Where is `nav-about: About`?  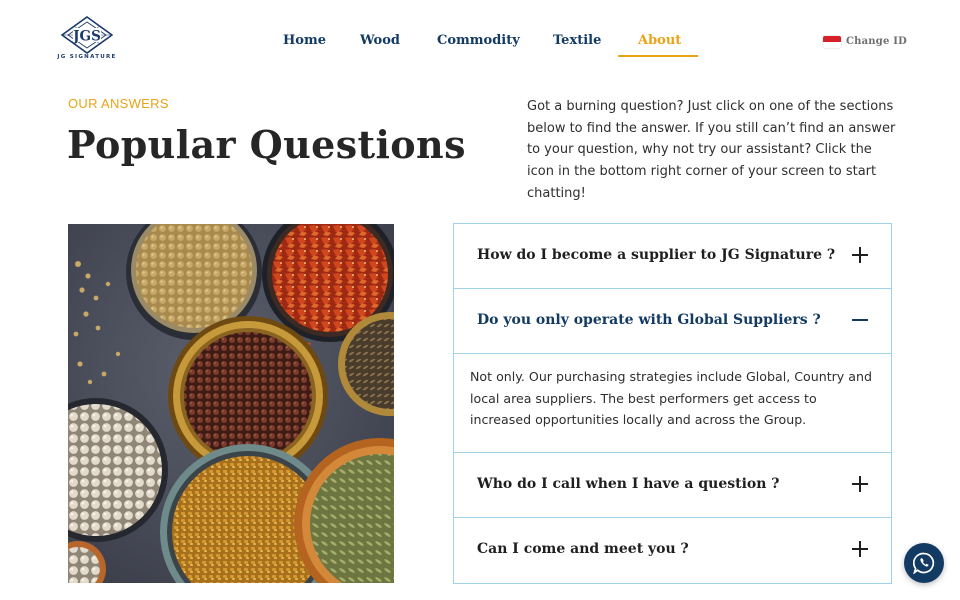
nav-about: About is located at coordinates (659, 40).